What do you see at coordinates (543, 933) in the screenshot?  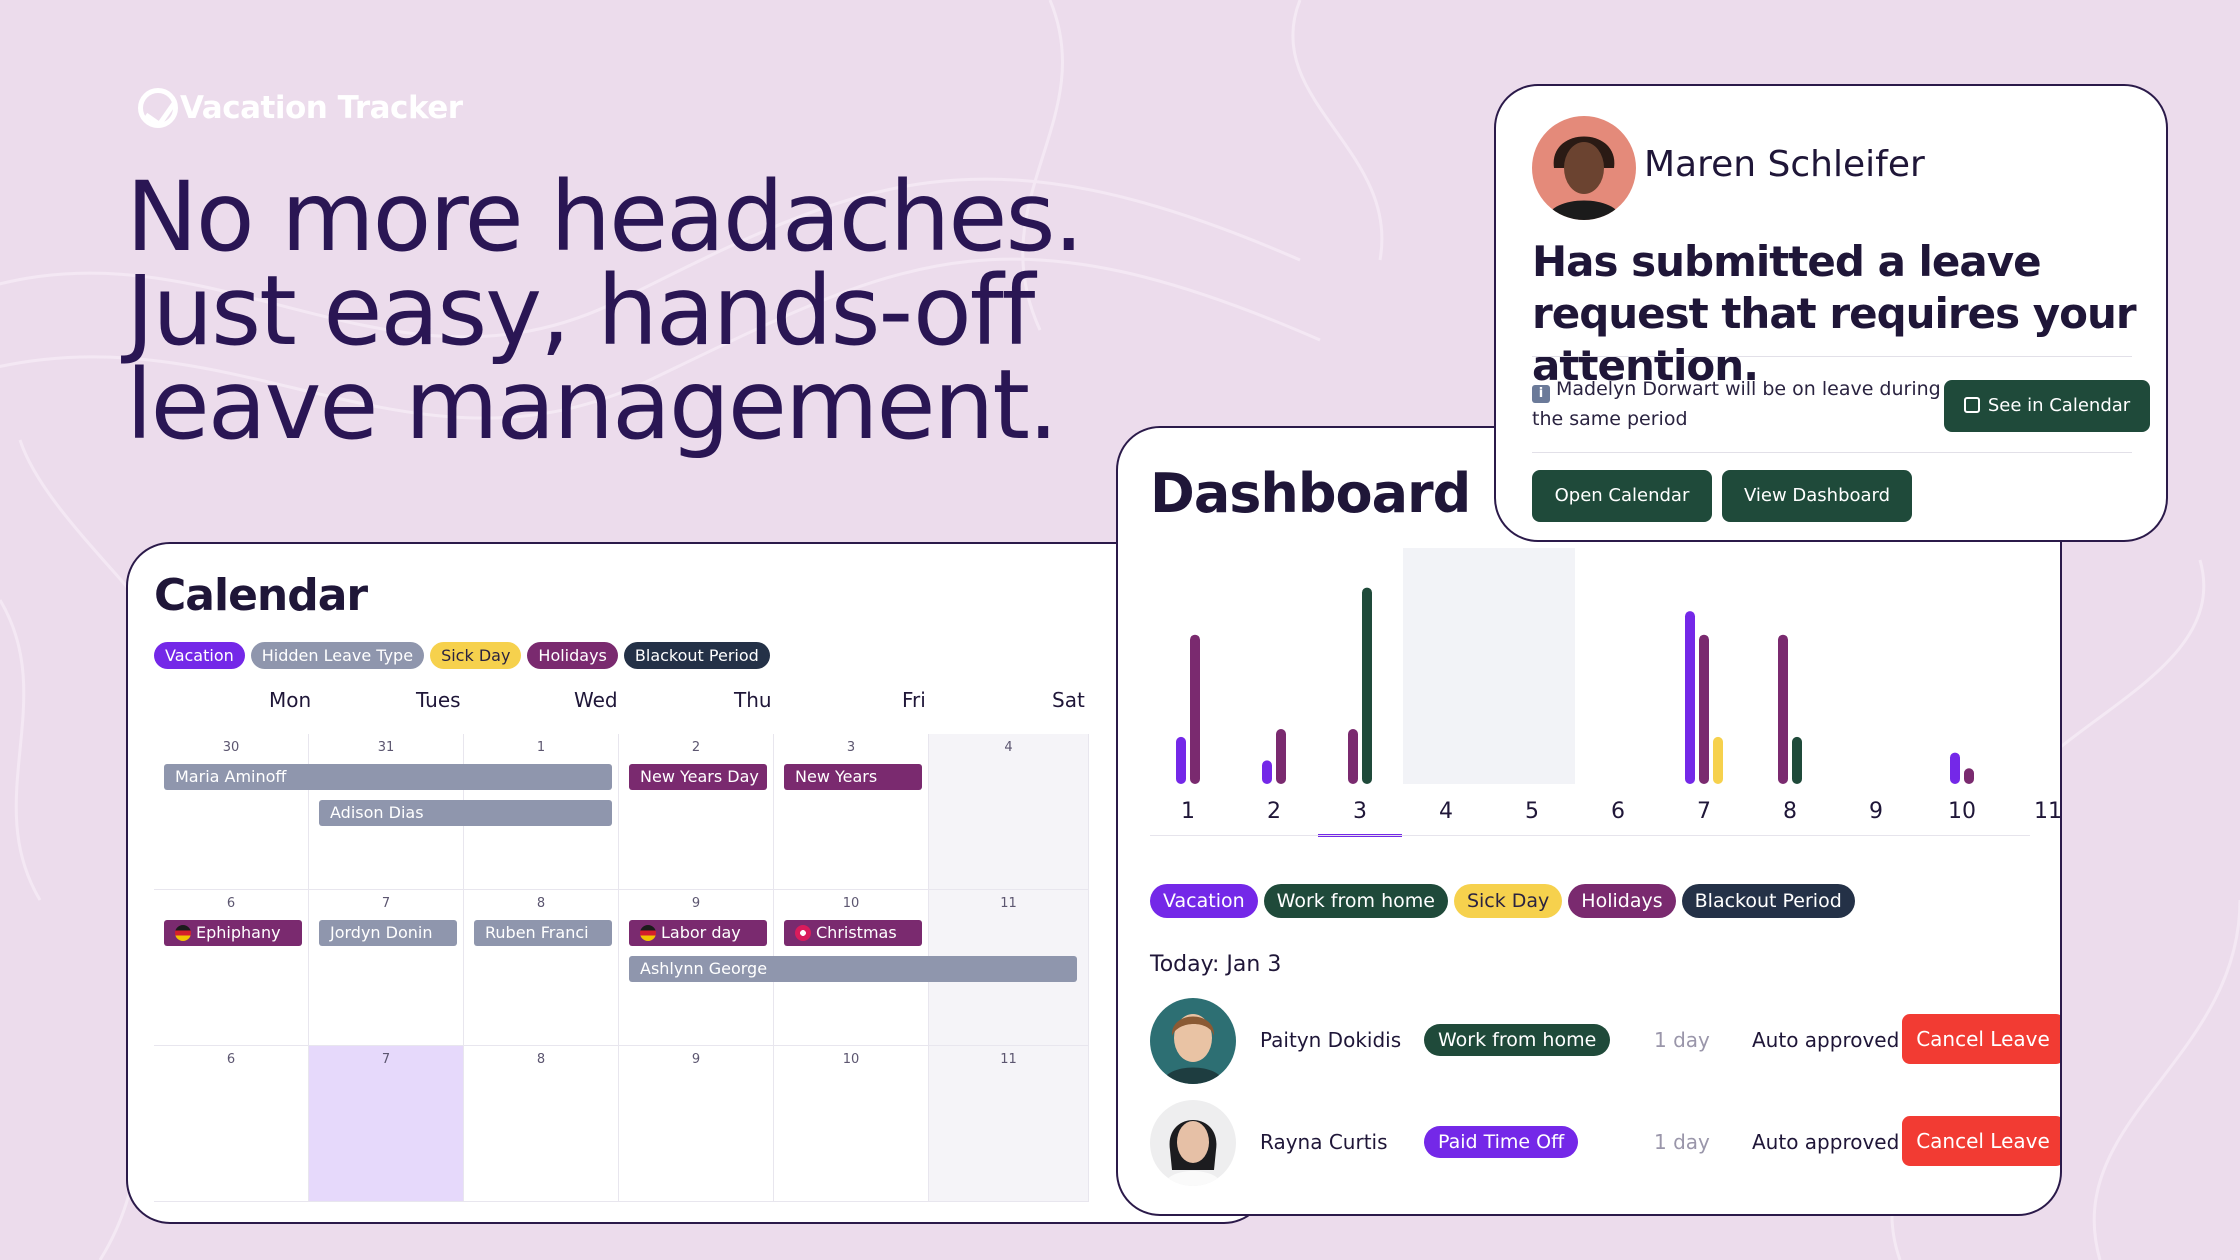 I see `calendar-event: Ruben Franci` at bounding box center [543, 933].